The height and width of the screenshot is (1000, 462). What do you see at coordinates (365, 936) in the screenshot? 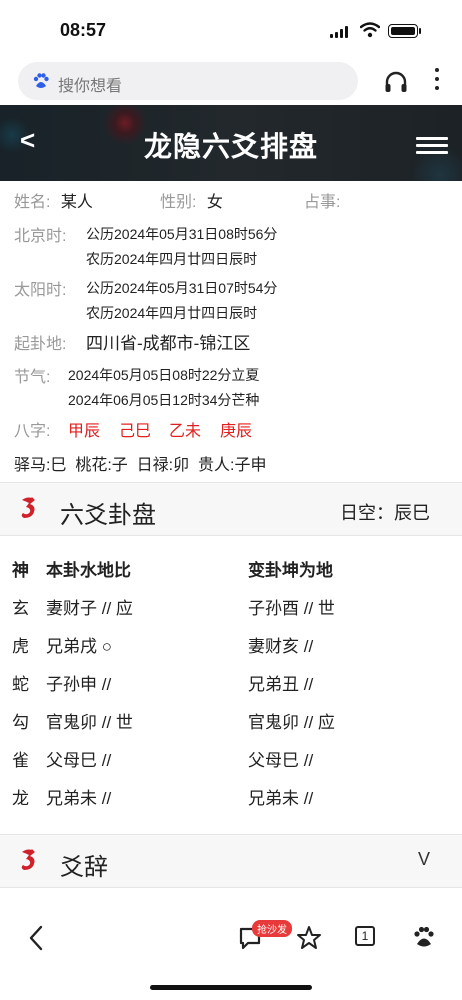
I see `tabs-count-button: 1` at bounding box center [365, 936].